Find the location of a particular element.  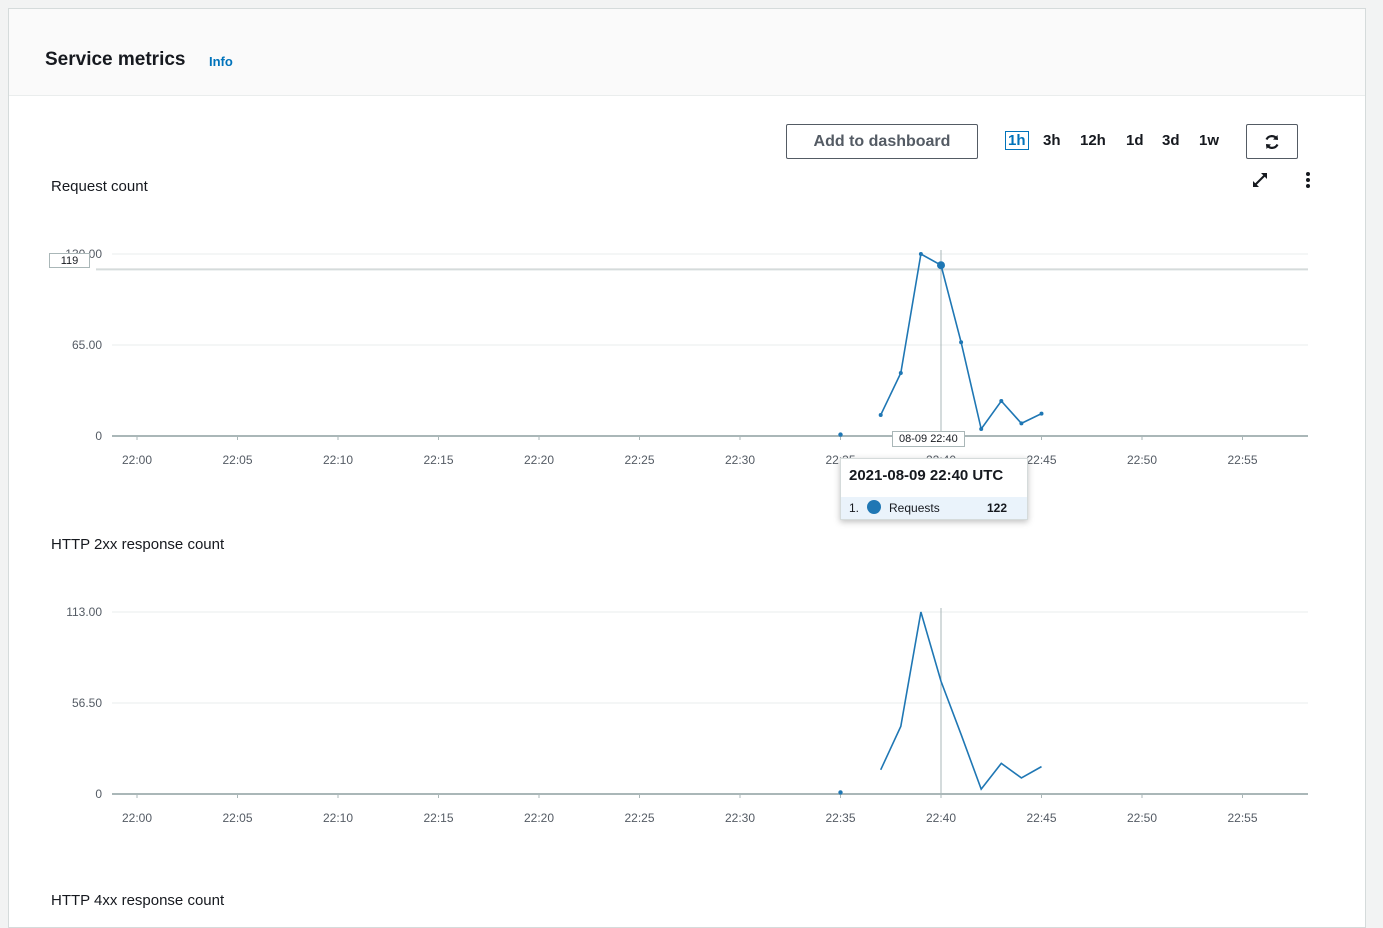

range-1w-button: 1w is located at coordinates (1209, 140).